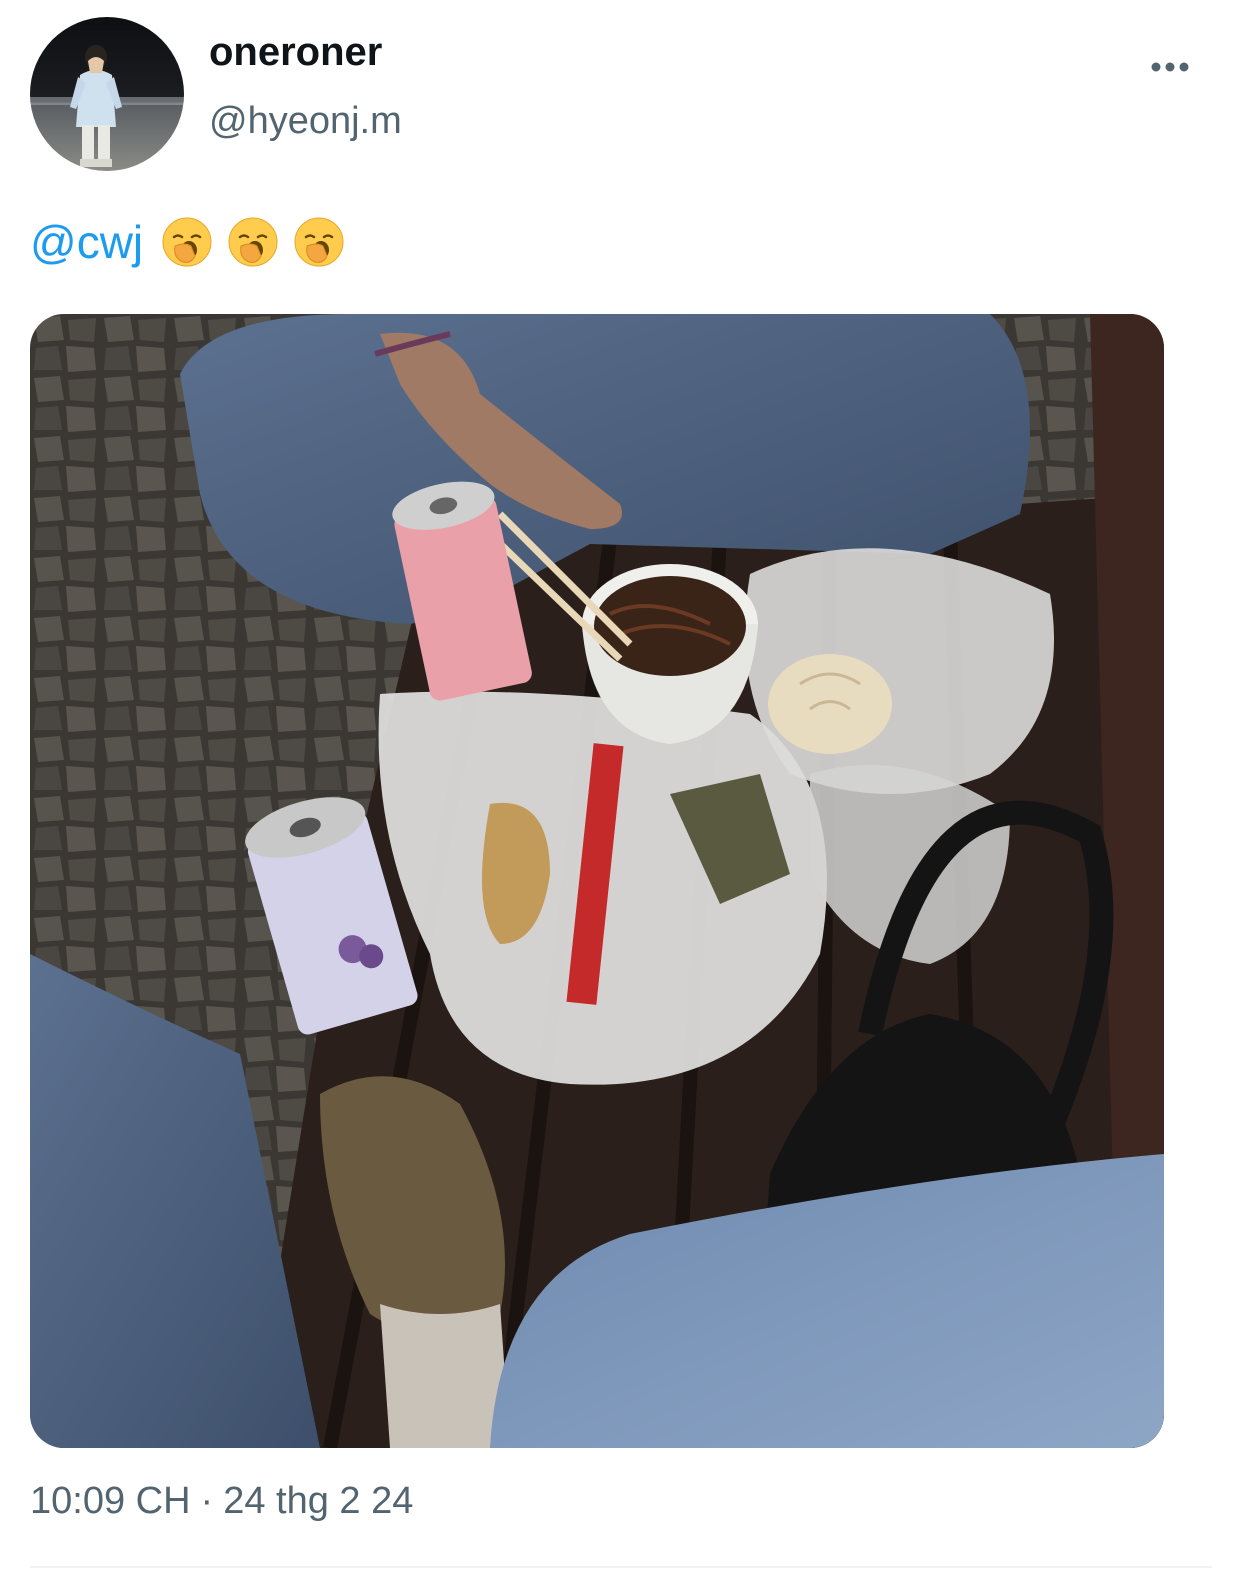 The width and height of the screenshot is (1242, 1581). What do you see at coordinates (110, 1501) in the screenshot?
I see `tweet-time: 10:09 CH` at bounding box center [110, 1501].